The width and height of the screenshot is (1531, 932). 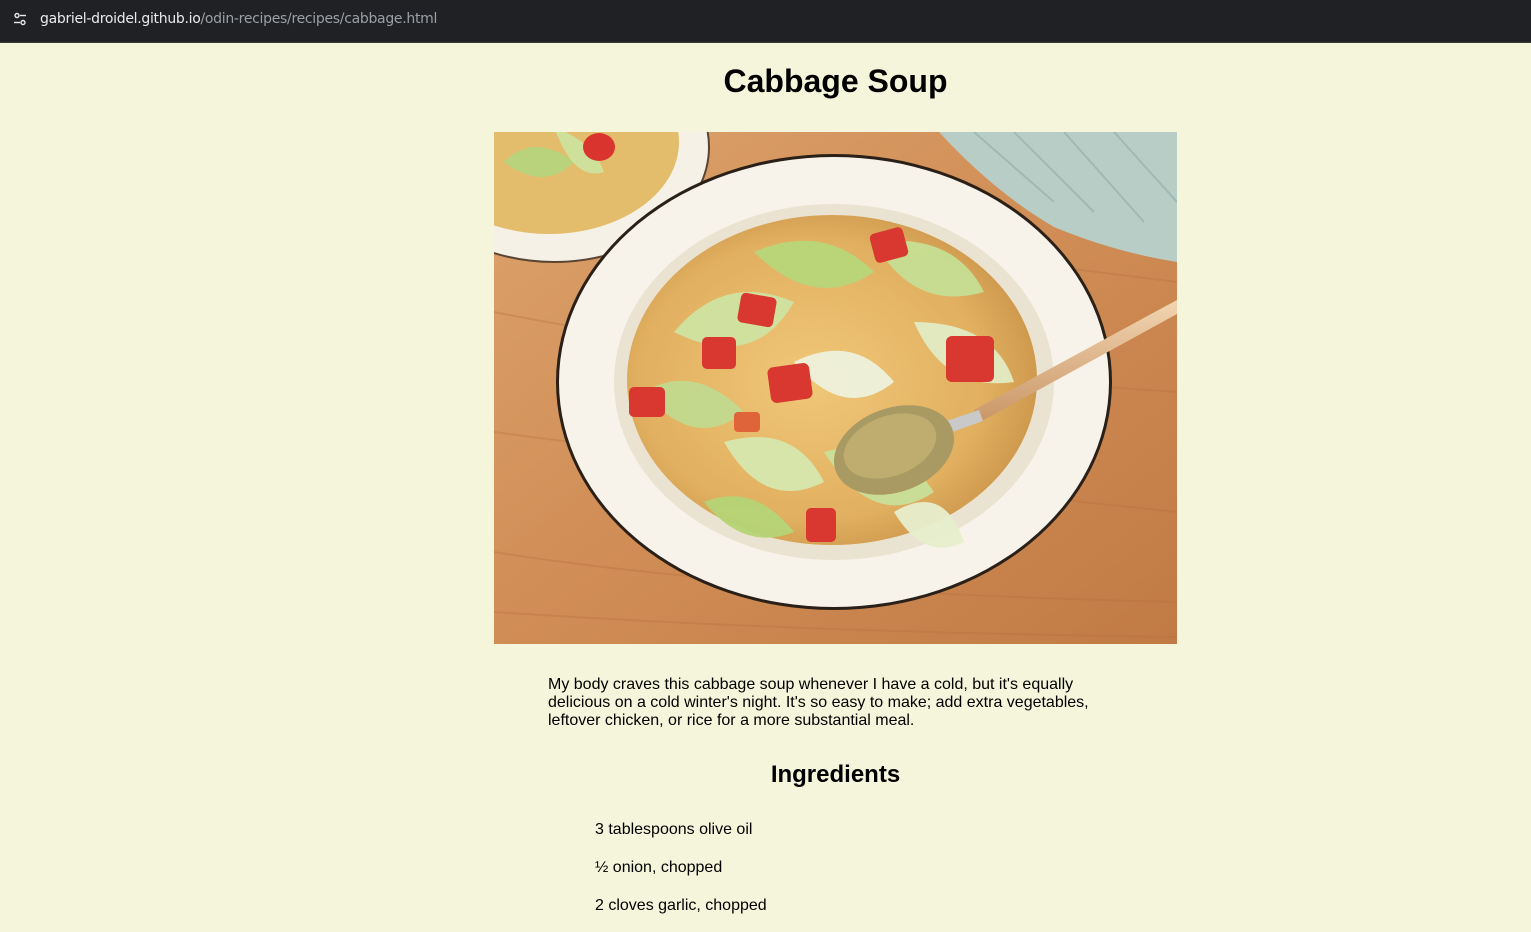 What do you see at coordinates (319, 19) in the screenshot?
I see `url-path: /odin-recipes/recipes/cabbage.html` at bounding box center [319, 19].